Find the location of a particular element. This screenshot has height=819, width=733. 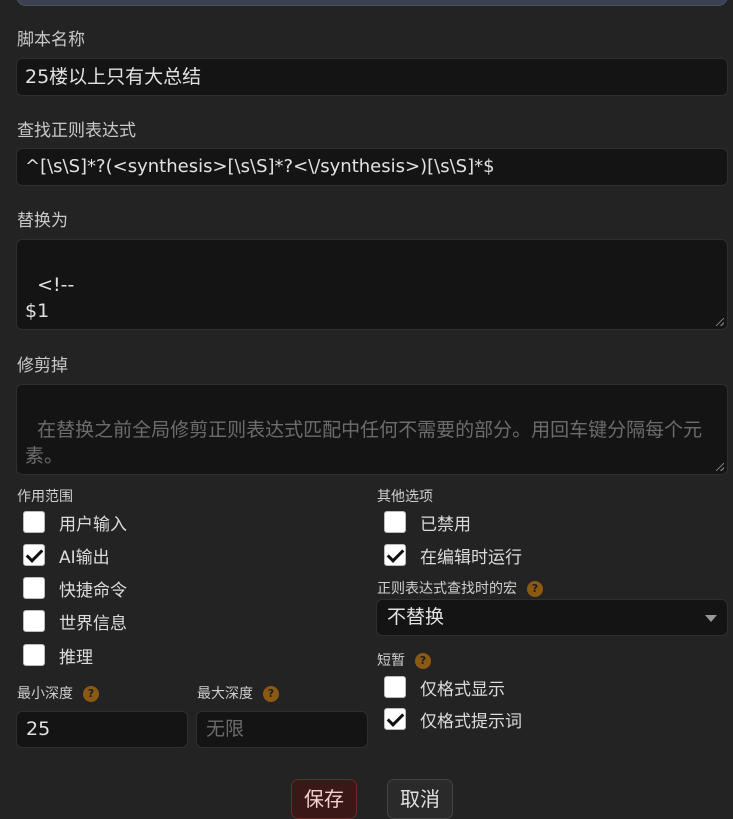

ephemeral-heading-text: 短暂 is located at coordinates (391, 661).